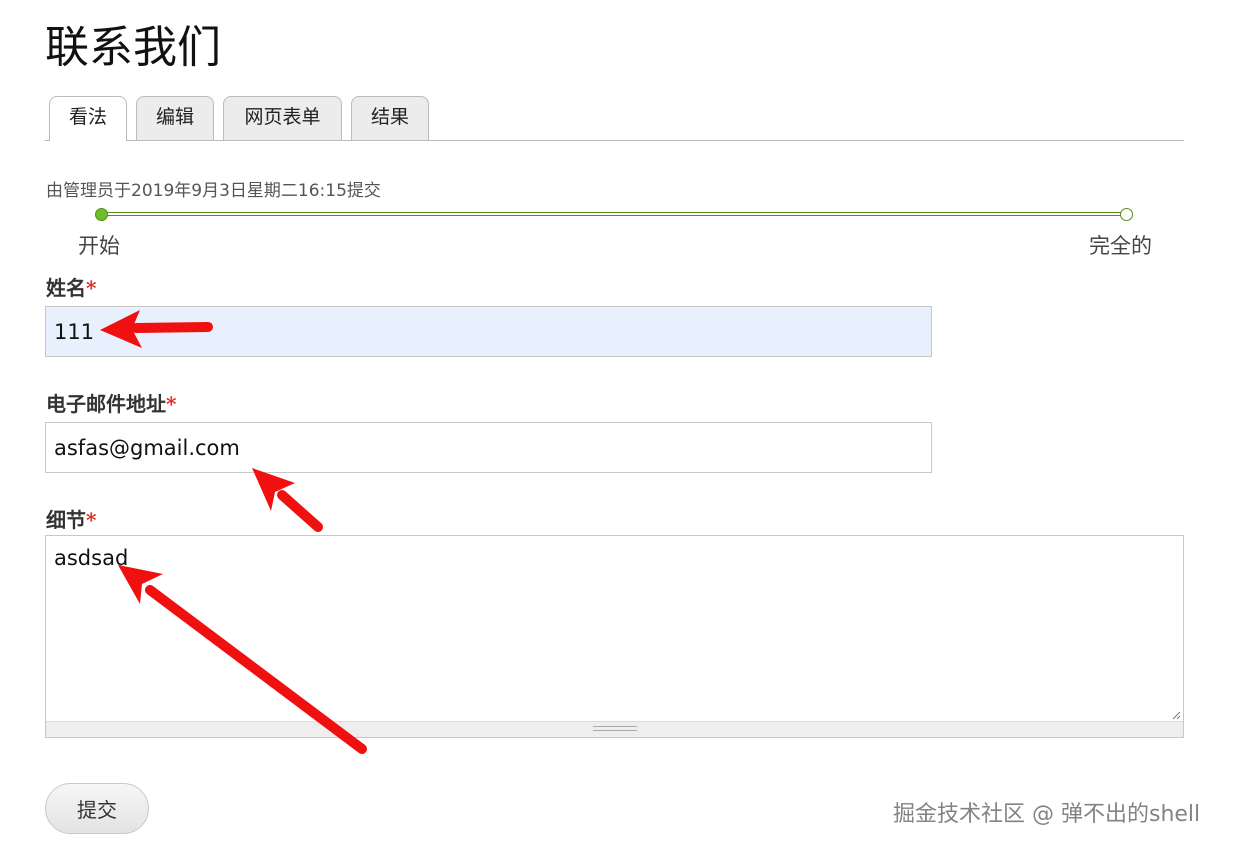  Describe the element at coordinates (1176, 715) in the screenshot. I see `resize-handle-icon` at that location.